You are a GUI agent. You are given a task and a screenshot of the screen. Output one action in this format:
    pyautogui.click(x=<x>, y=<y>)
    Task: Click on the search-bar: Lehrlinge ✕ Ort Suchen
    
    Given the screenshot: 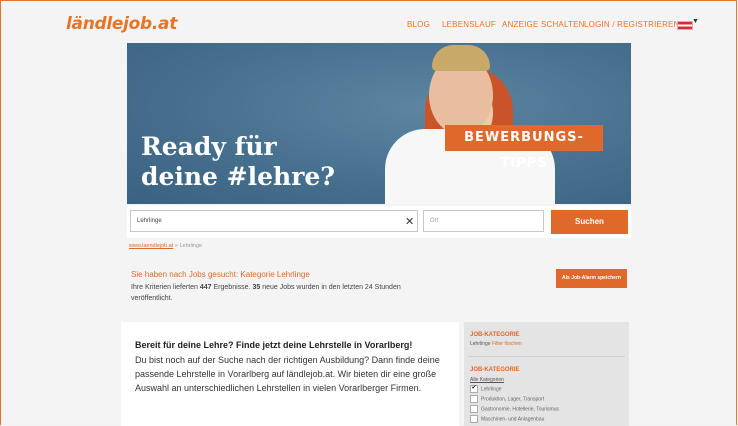 What is the action you would take?
    pyautogui.click(x=379, y=222)
    